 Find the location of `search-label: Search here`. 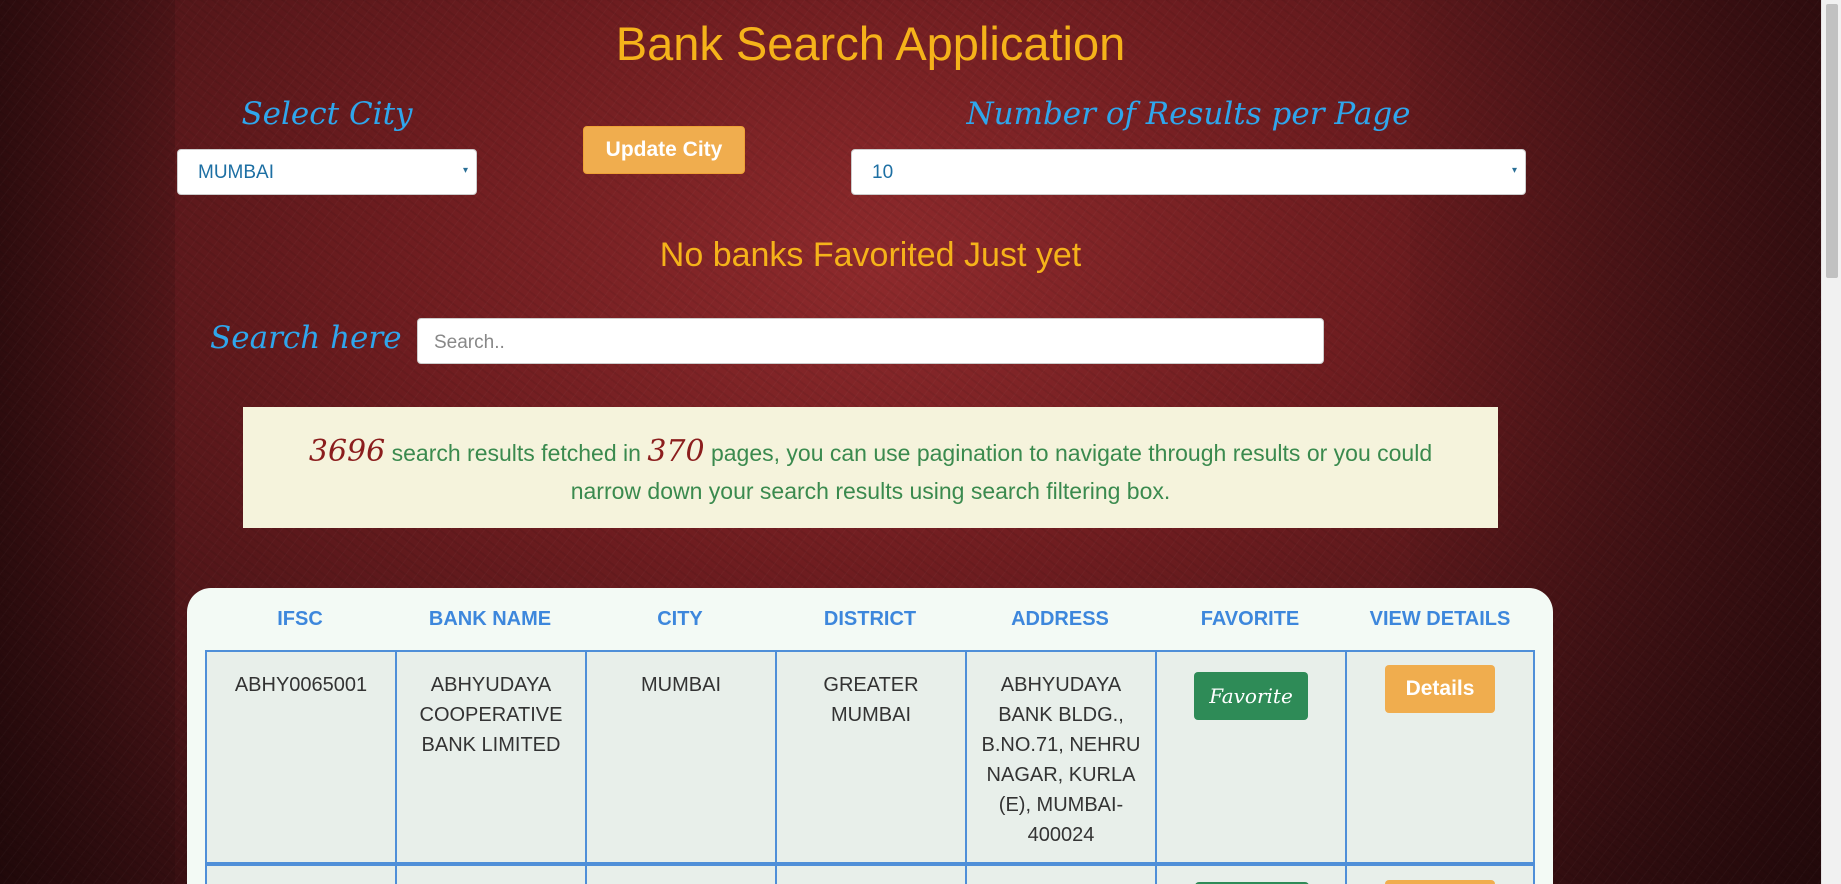

search-label: Search here is located at coordinates (306, 338).